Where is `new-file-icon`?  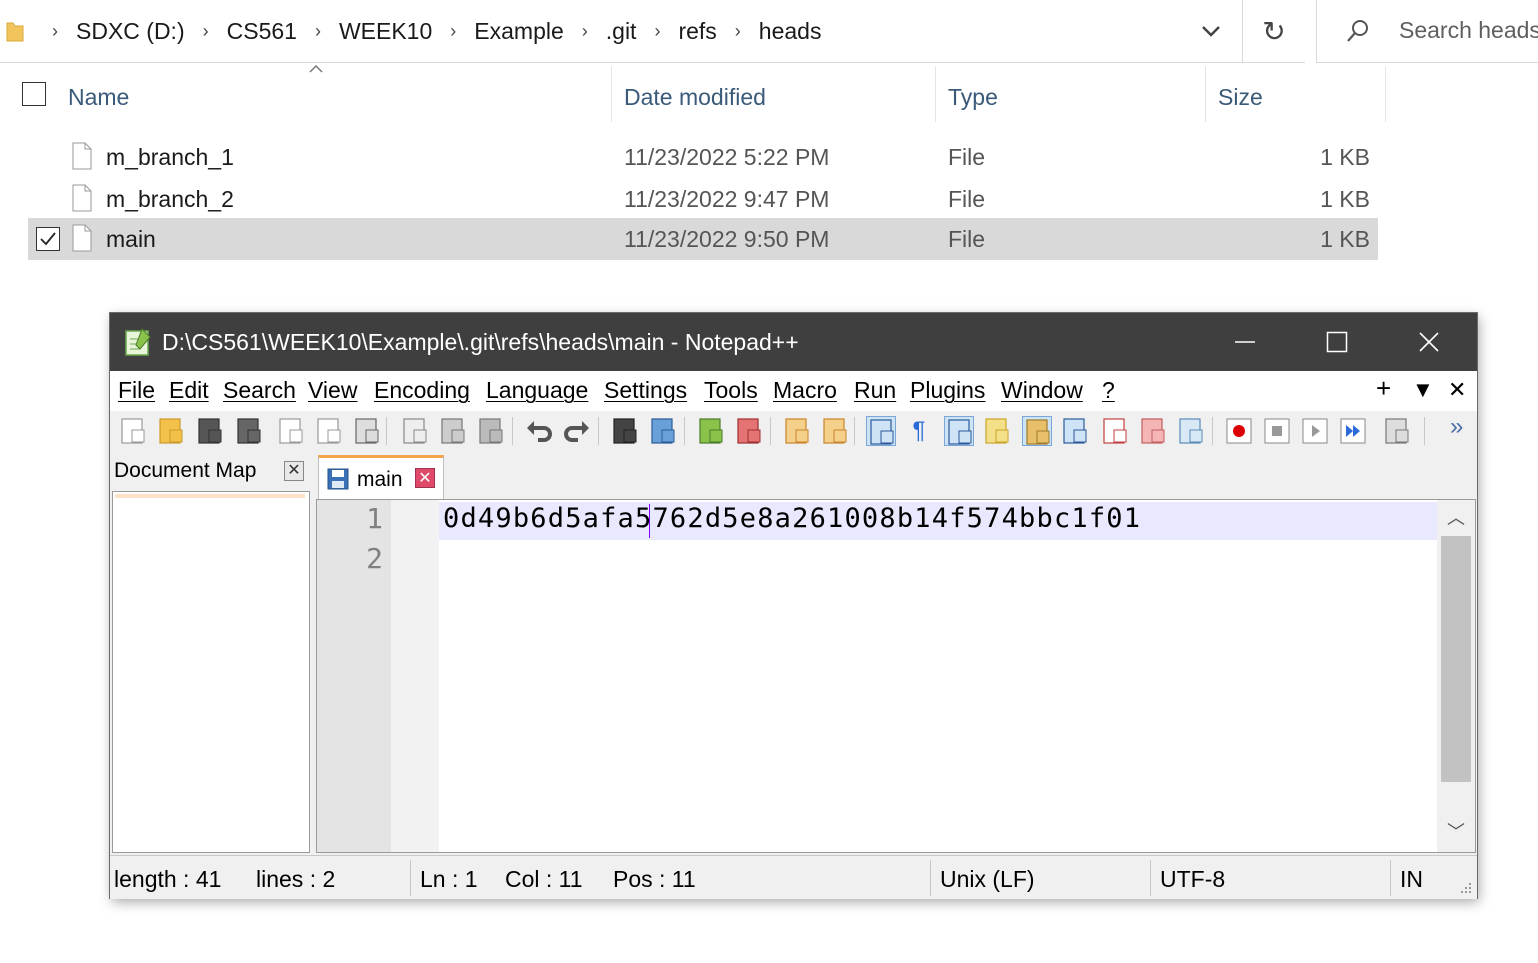 new-file-icon is located at coordinates (133, 431).